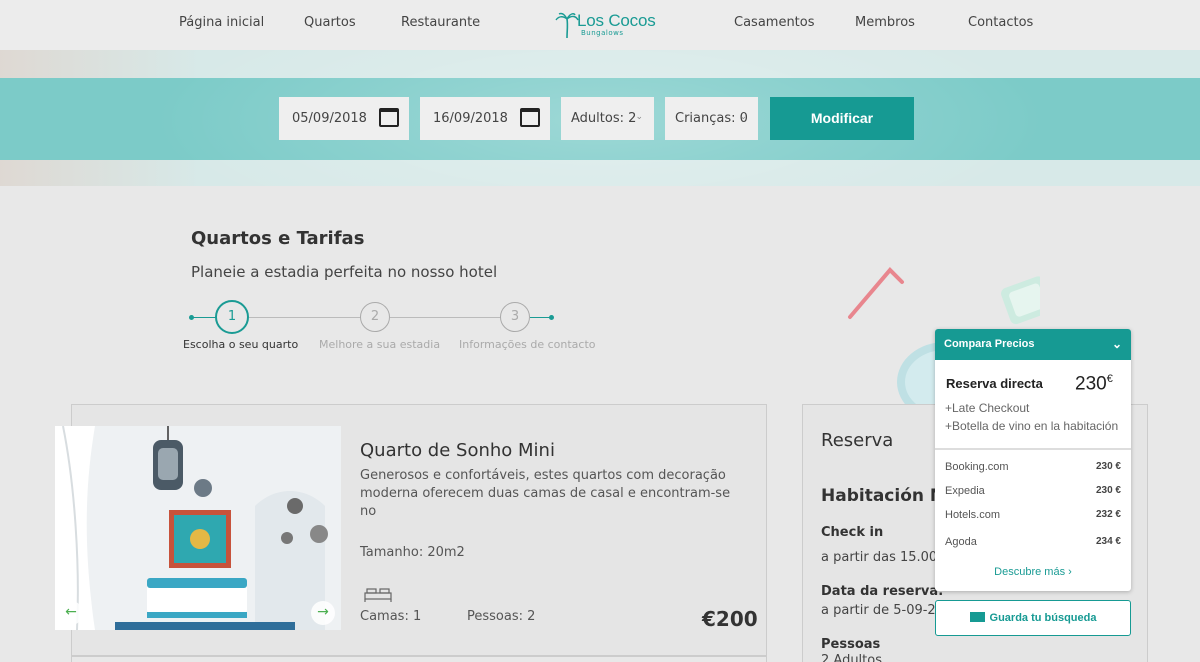 The image size is (1200, 662). Describe the element at coordinates (1108, 541) in the screenshot. I see `offer-price: 234 €` at that location.